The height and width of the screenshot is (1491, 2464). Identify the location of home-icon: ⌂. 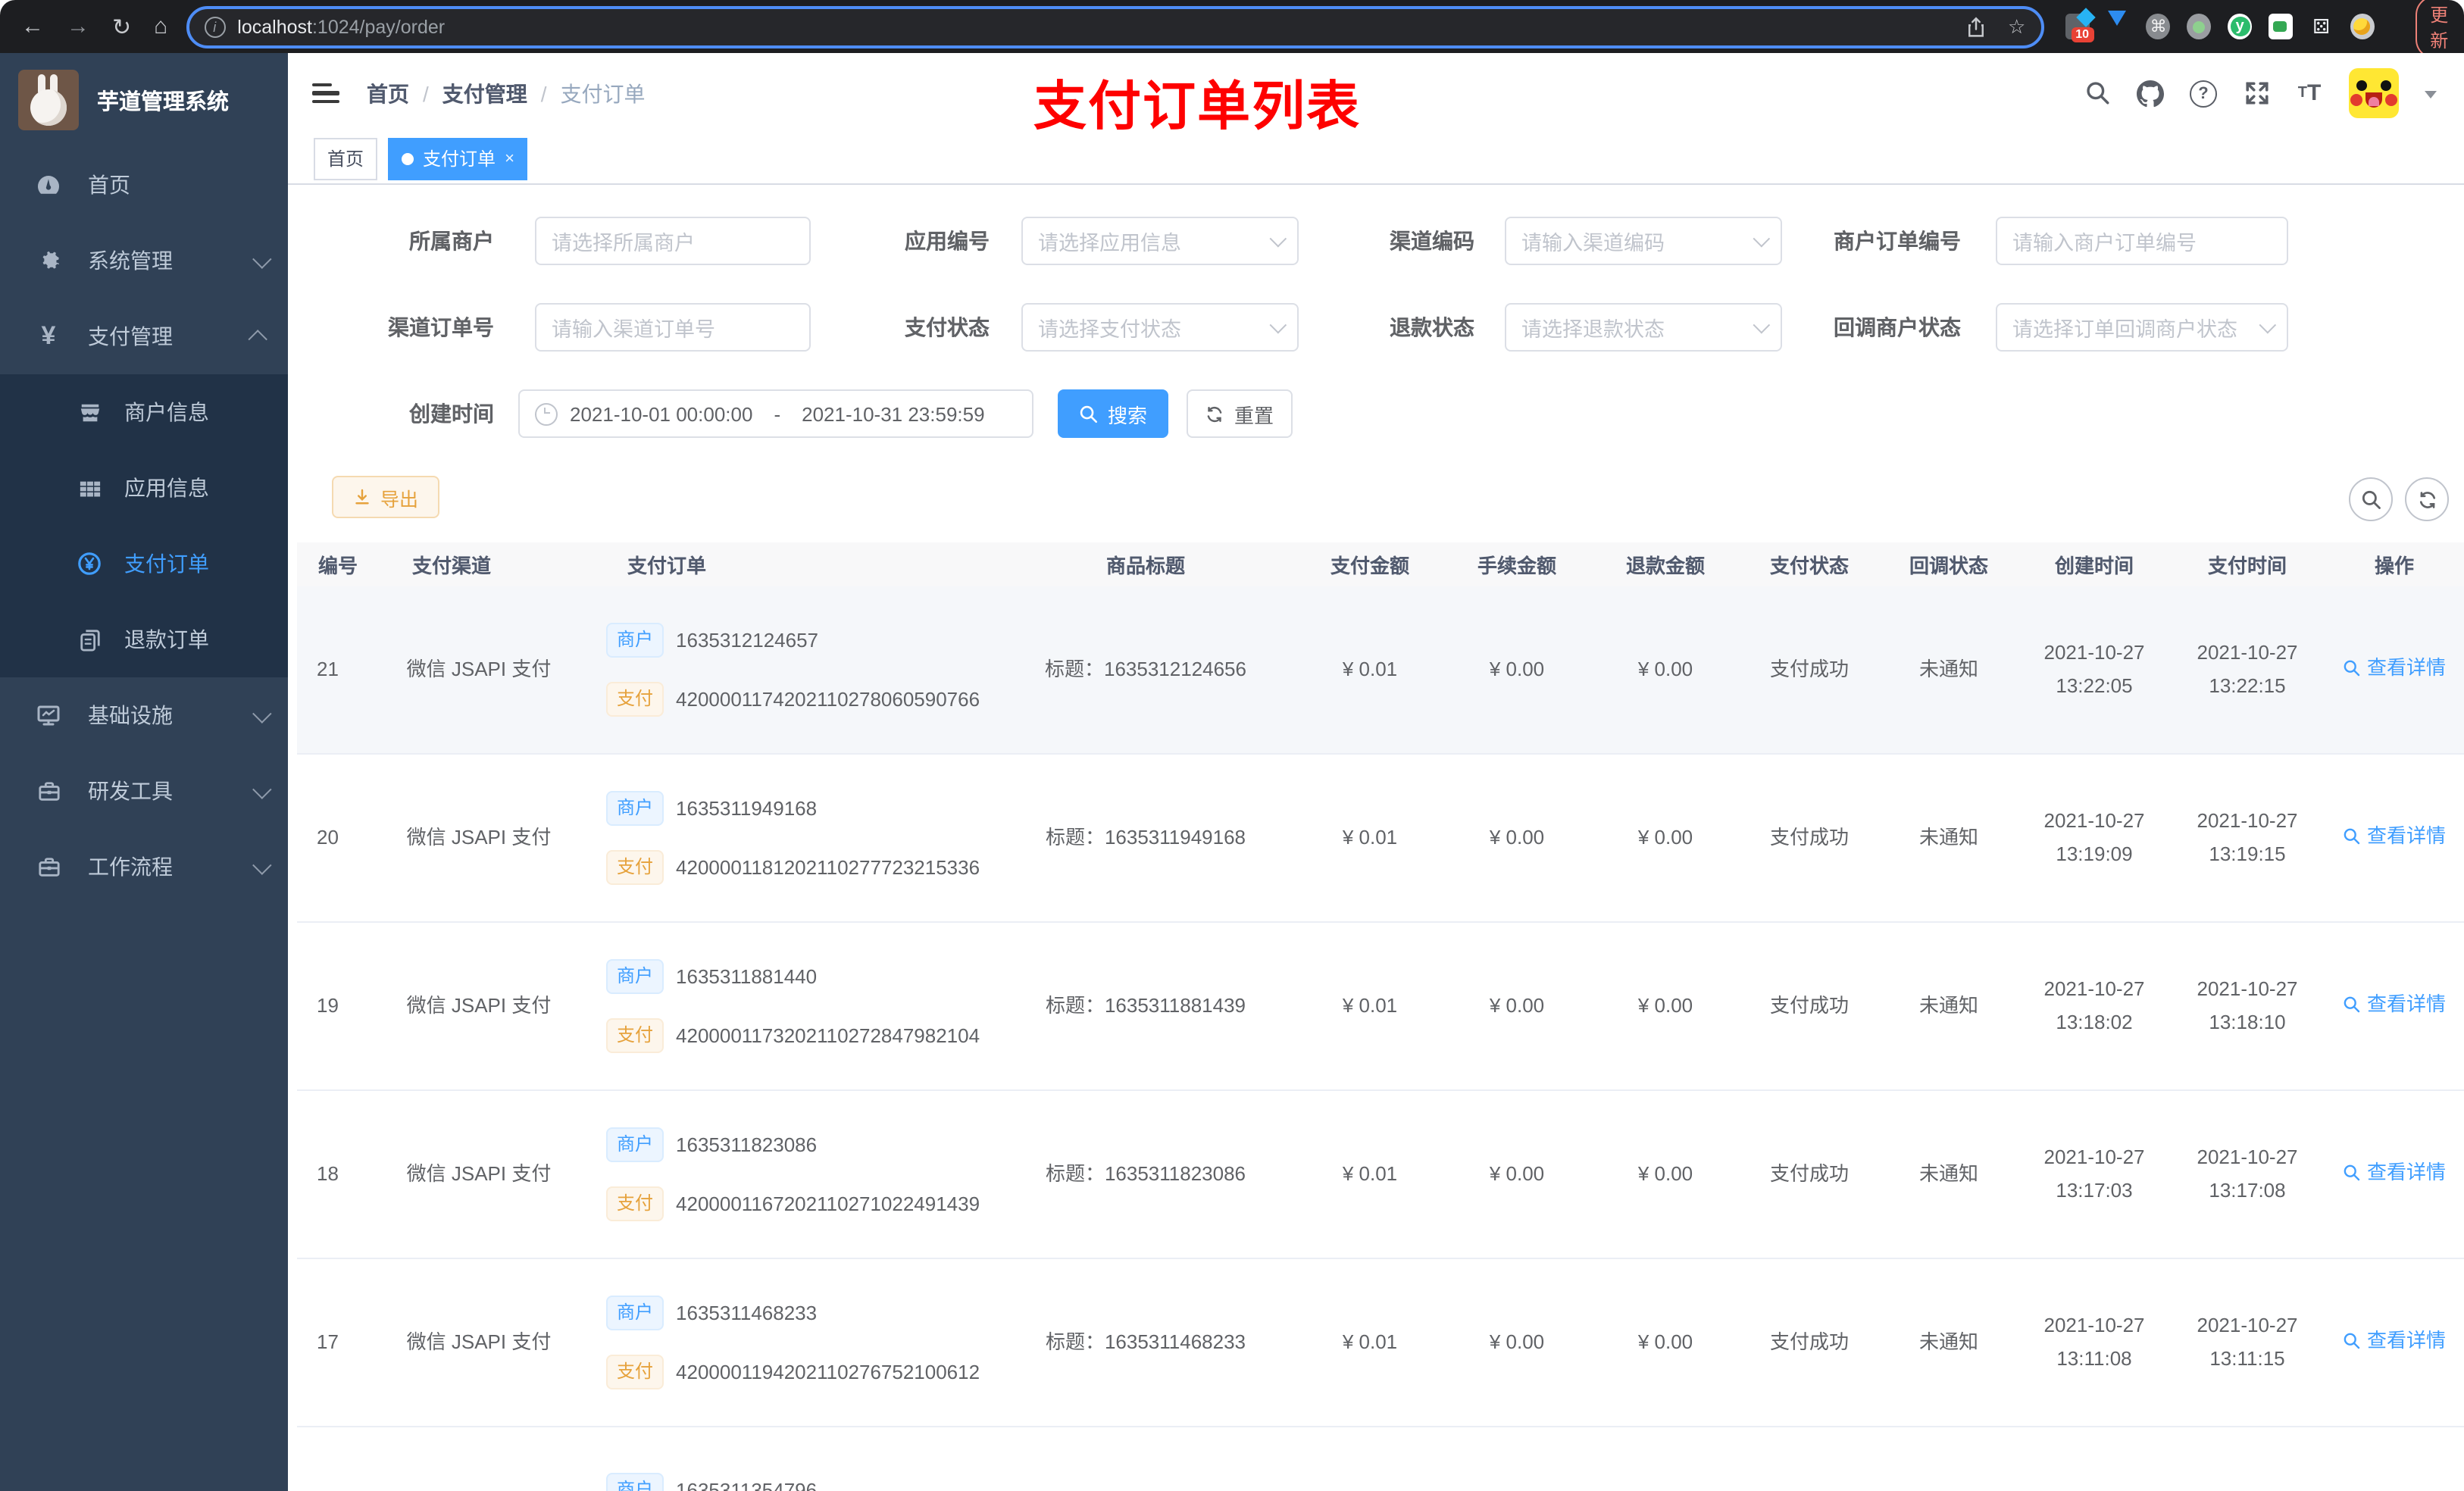
(160, 26).